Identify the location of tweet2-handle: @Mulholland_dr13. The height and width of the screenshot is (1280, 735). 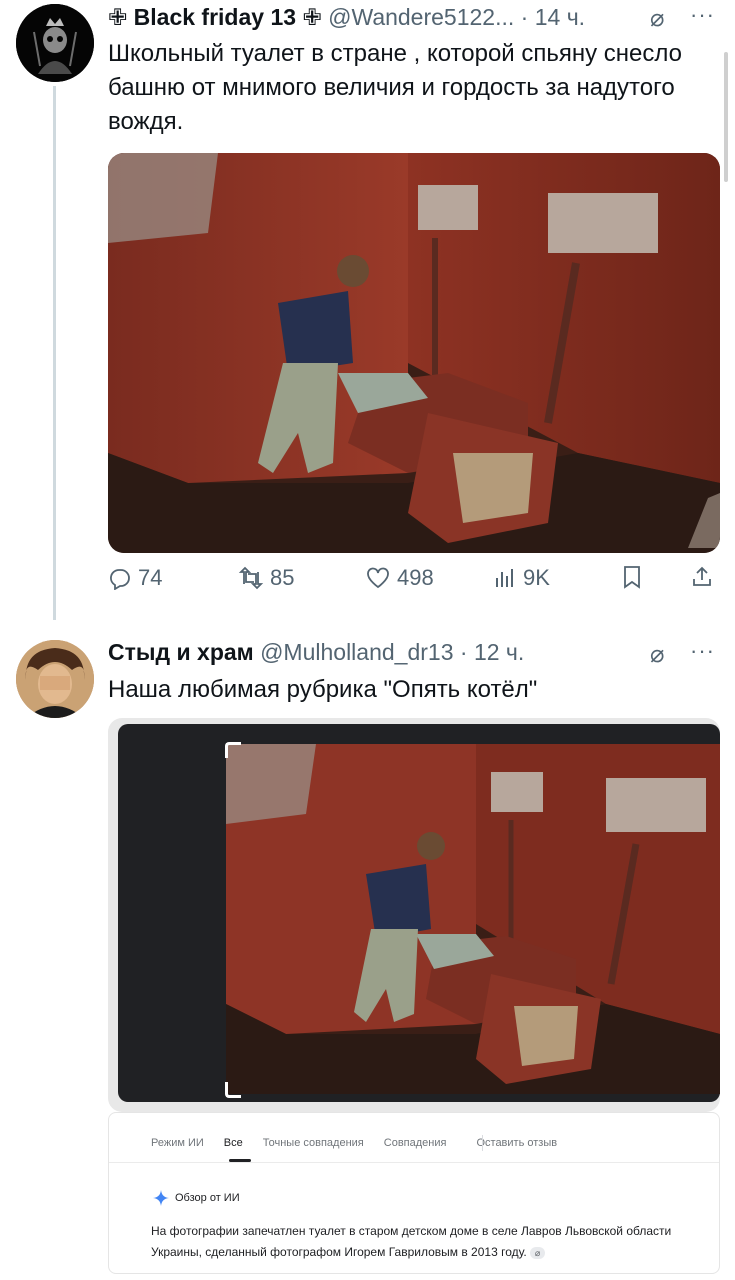
(356, 652).